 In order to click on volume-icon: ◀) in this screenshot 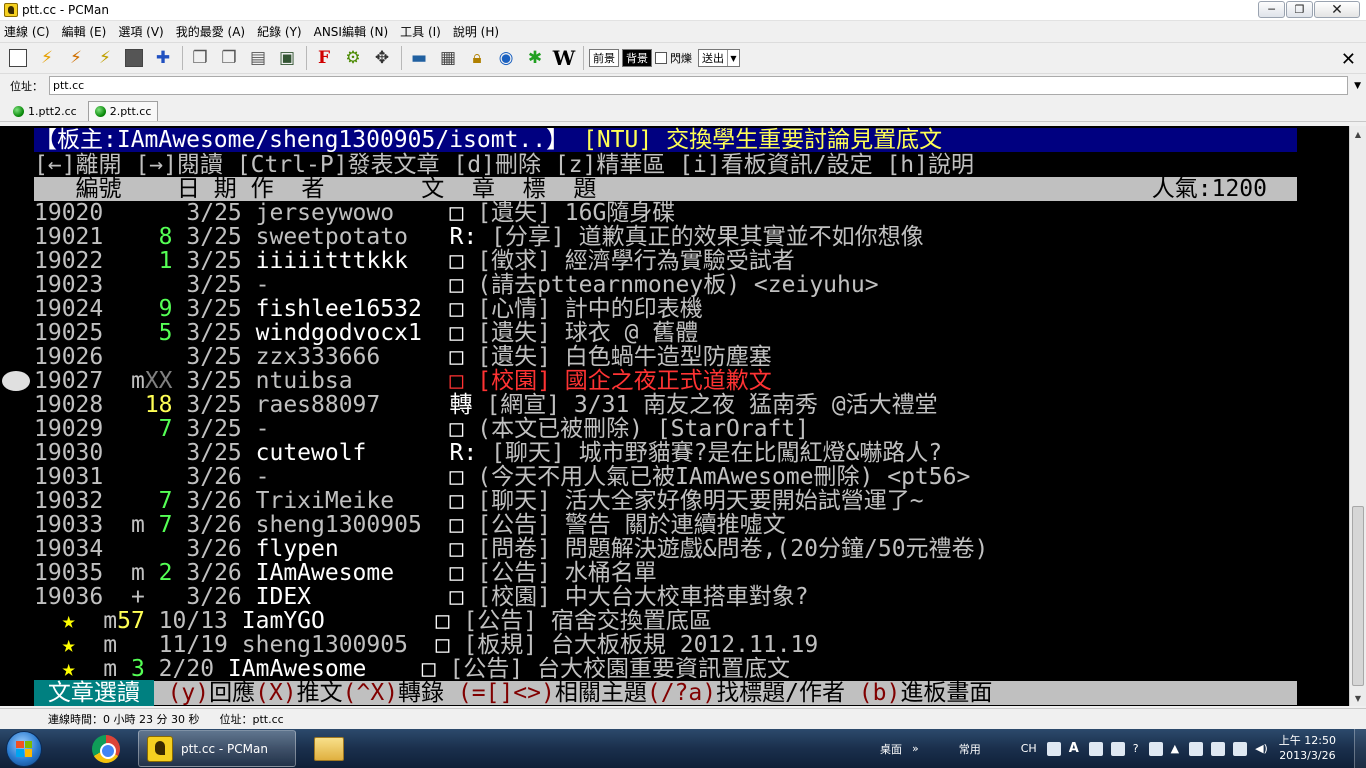, I will do `click(1261, 748)`.